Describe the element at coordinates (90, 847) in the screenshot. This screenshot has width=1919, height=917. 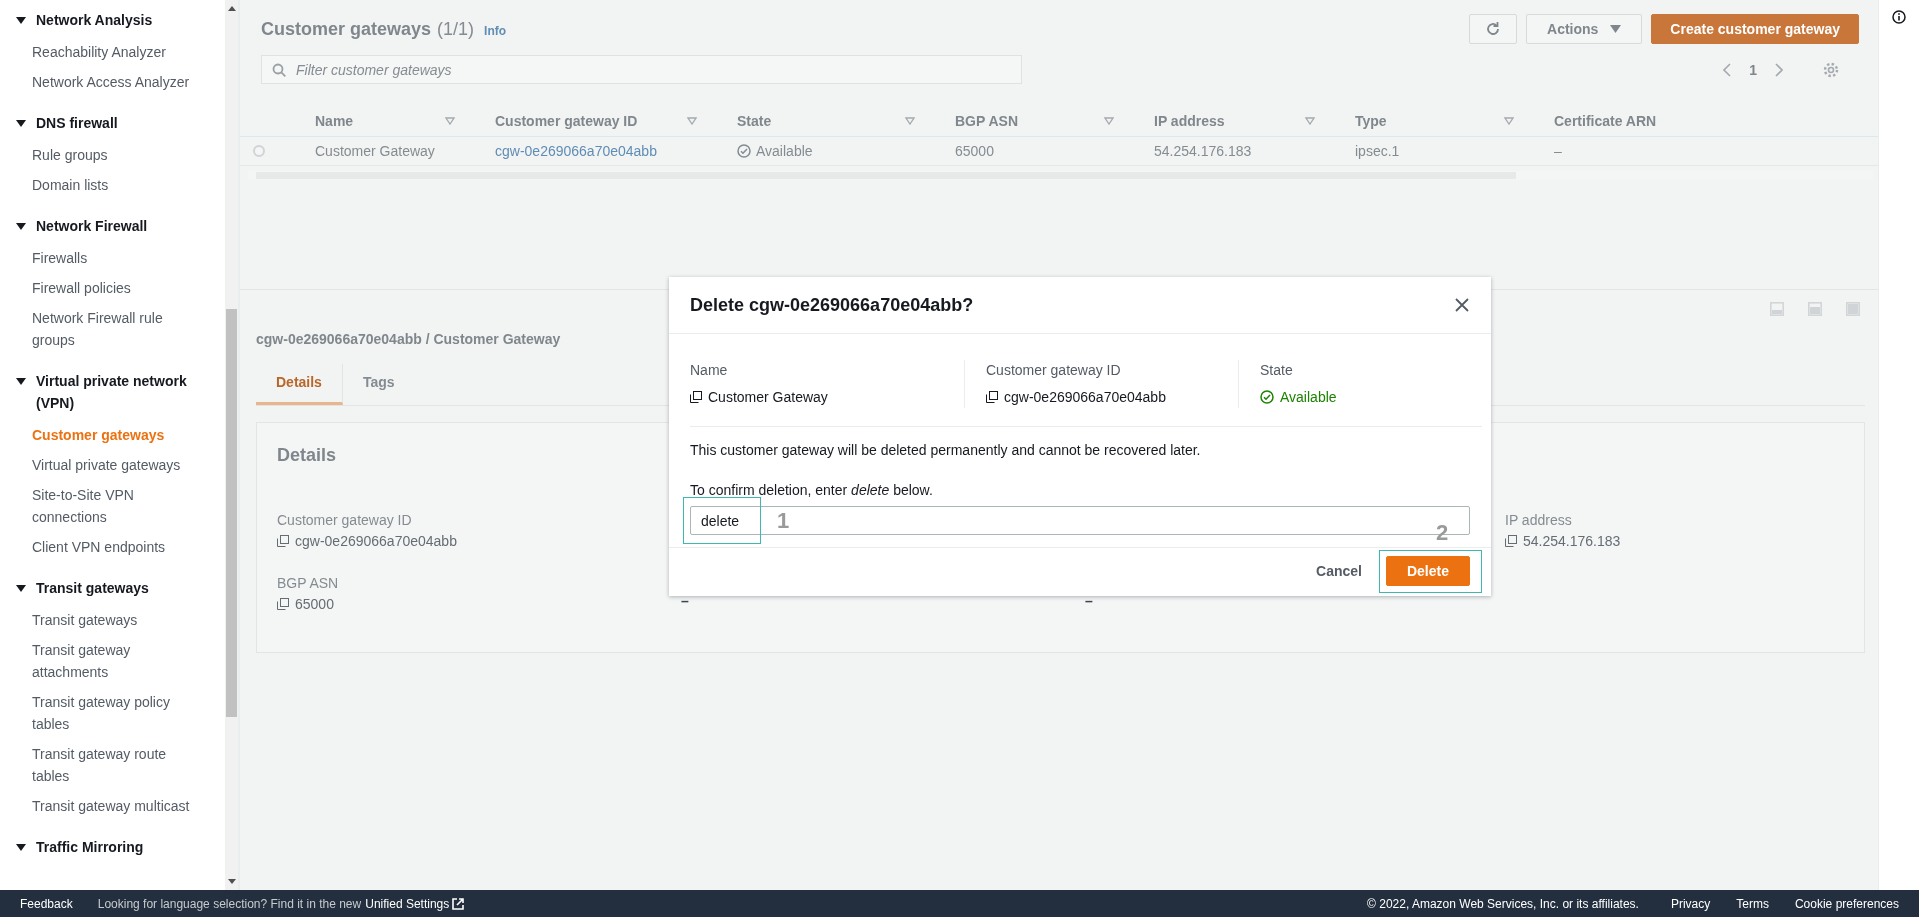
I see `section-heading: Traffic Mirroring` at that location.